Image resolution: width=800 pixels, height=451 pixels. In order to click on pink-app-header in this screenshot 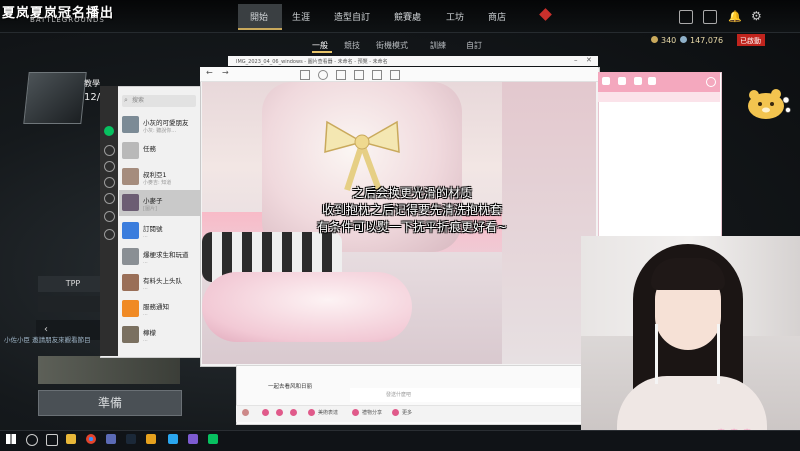, I will do `click(659, 82)`.